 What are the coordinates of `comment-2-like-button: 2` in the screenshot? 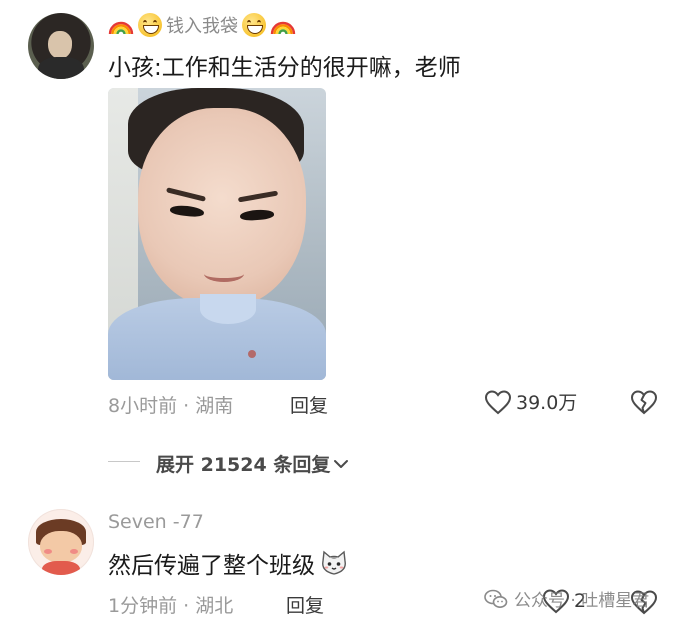 It's located at (564, 601).